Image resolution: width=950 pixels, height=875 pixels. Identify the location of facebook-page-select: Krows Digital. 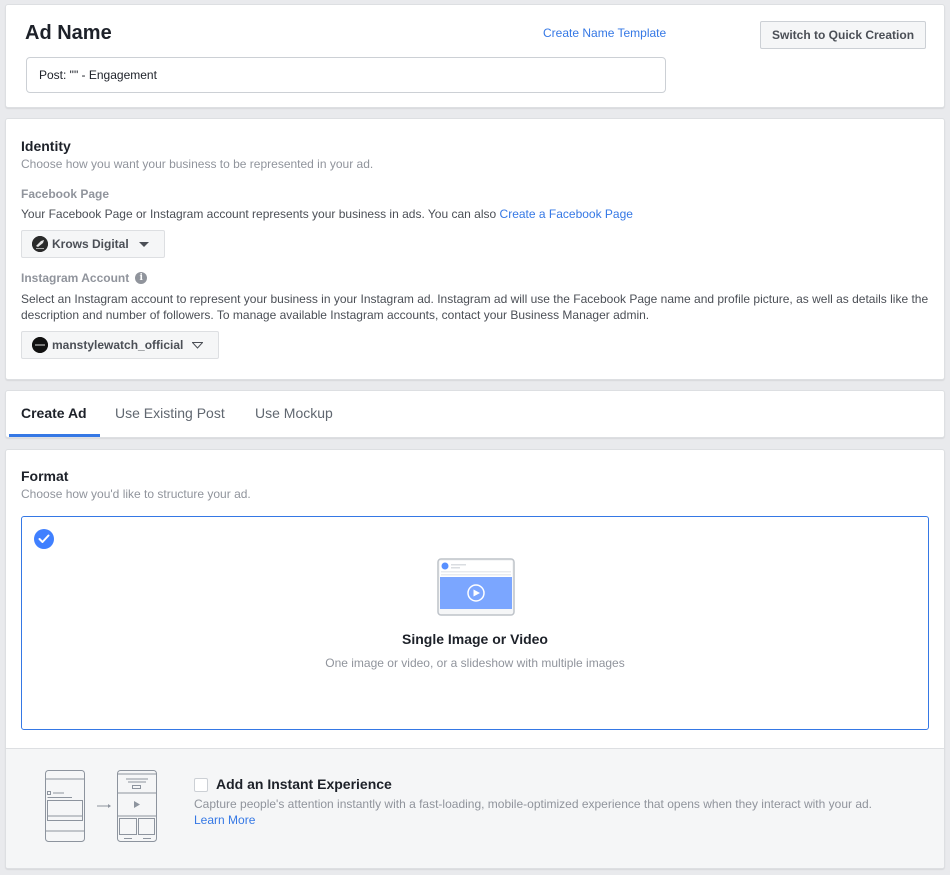
(93, 244).